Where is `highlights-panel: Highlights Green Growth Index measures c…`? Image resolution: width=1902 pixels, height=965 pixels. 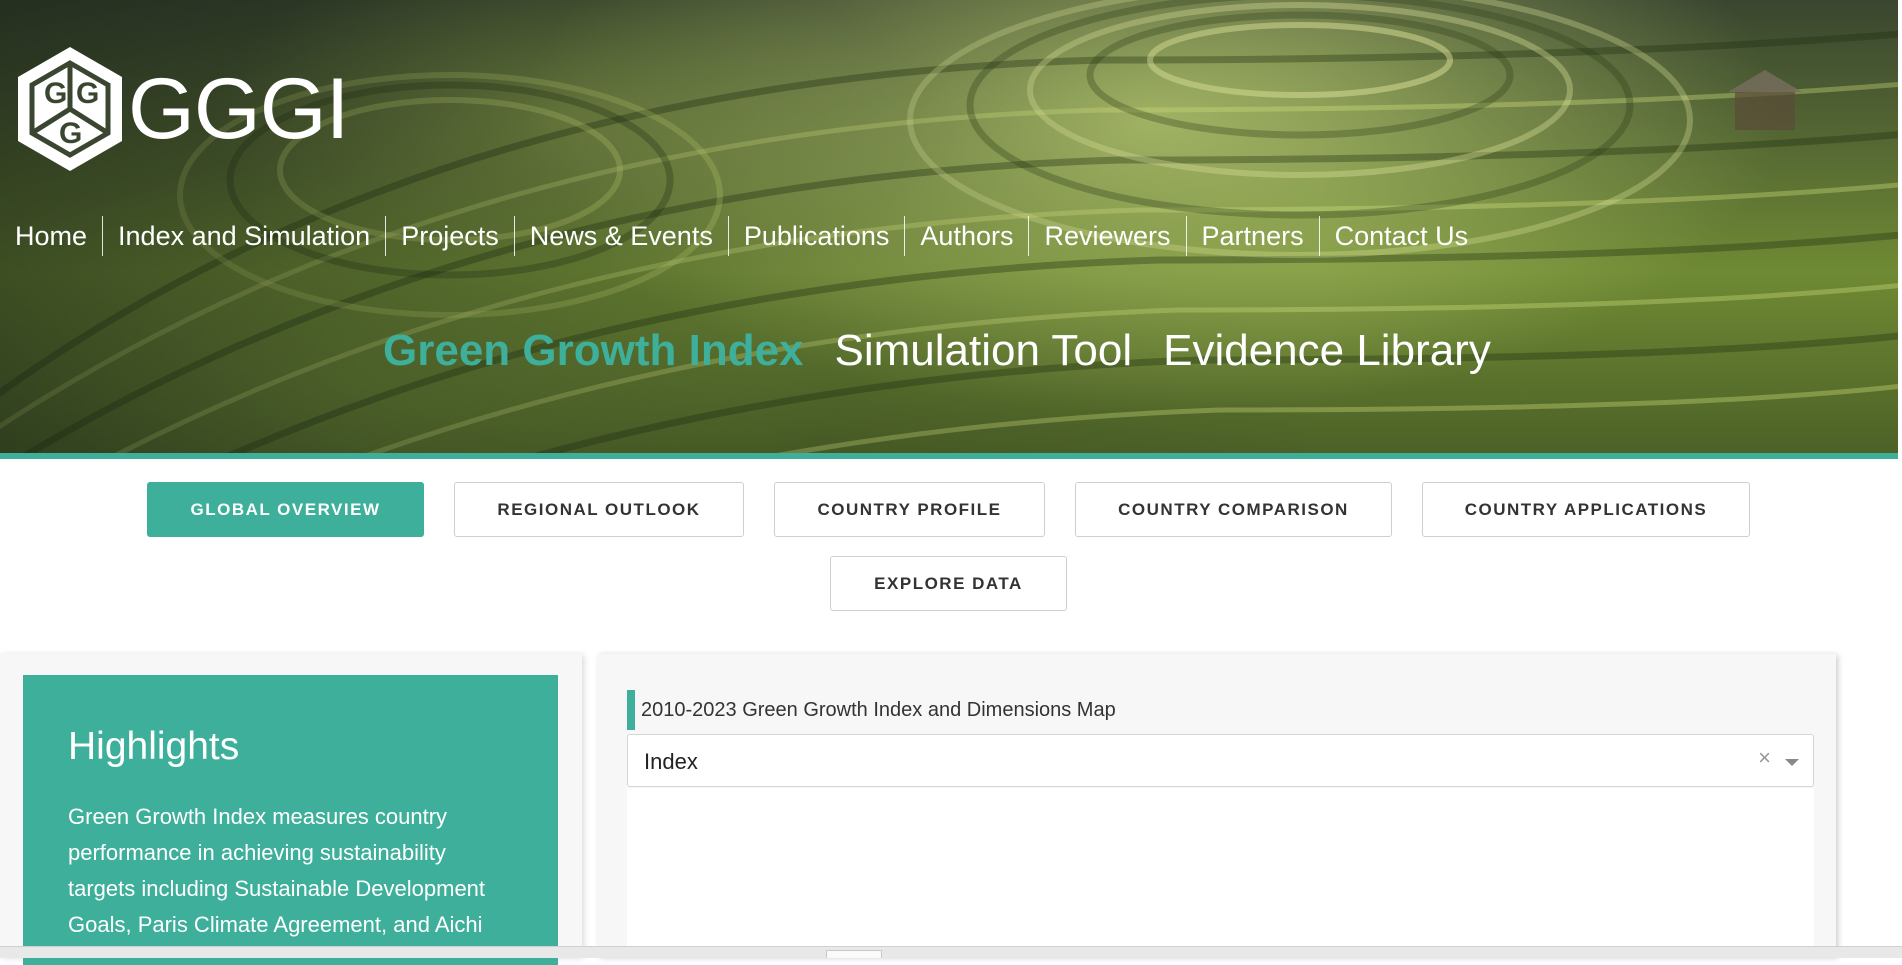 highlights-panel: Highlights Green Growth Index measures c… is located at coordinates (290, 820).